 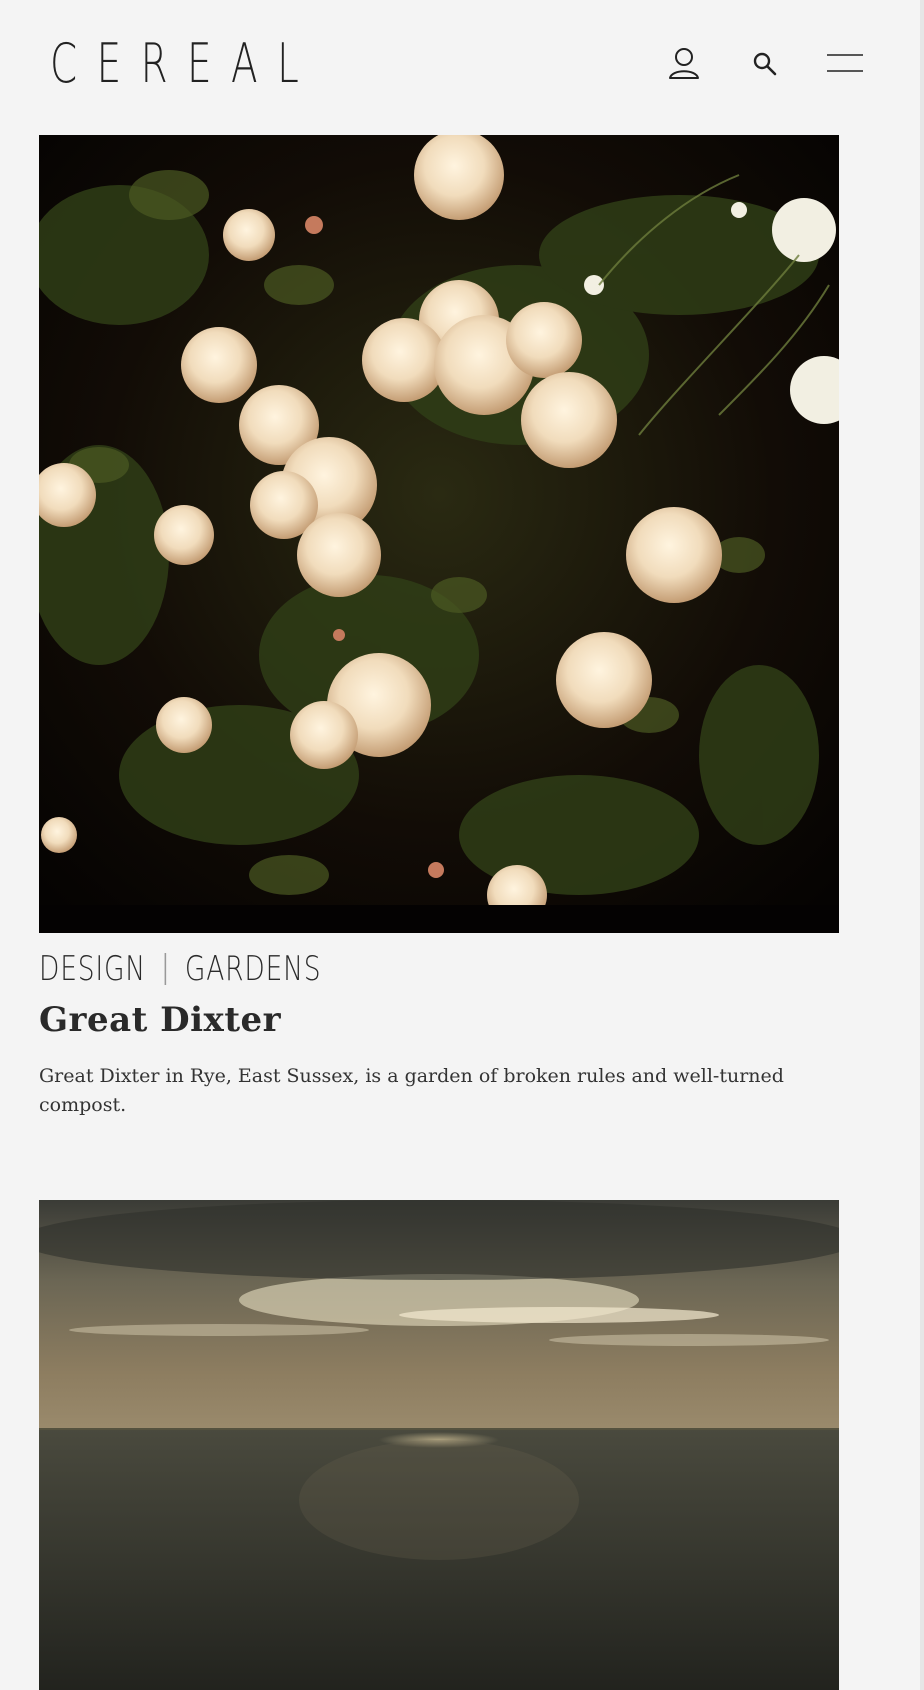 I want to click on menu-button, so click(x=845, y=64).